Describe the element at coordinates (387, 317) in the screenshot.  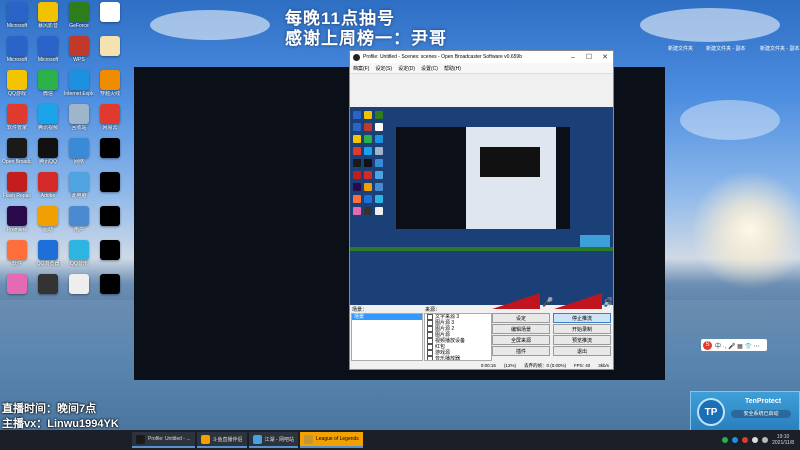
I see `scene-item: 场景` at that location.